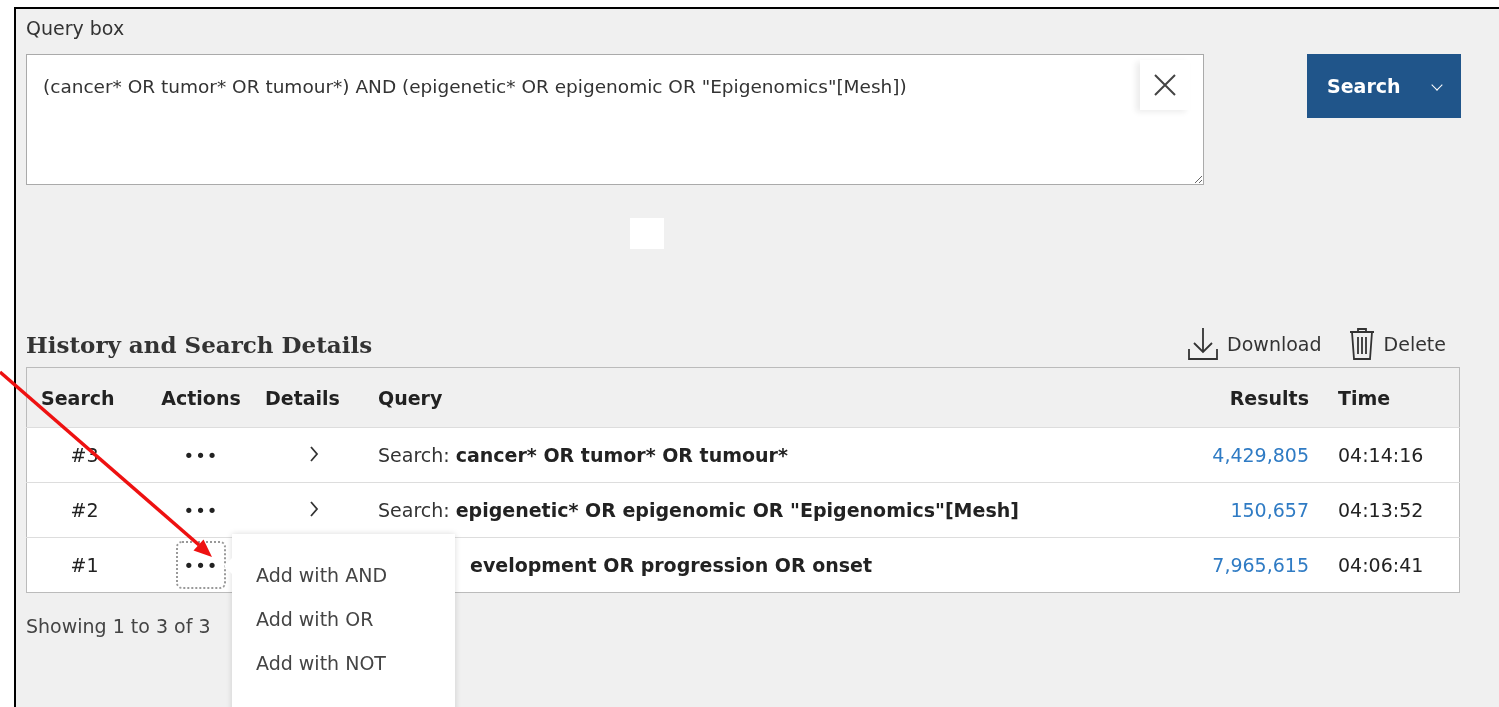  What do you see at coordinates (314, 397) in the screenshot?
I see `column-header: Details` at bounding box center [314, 397].